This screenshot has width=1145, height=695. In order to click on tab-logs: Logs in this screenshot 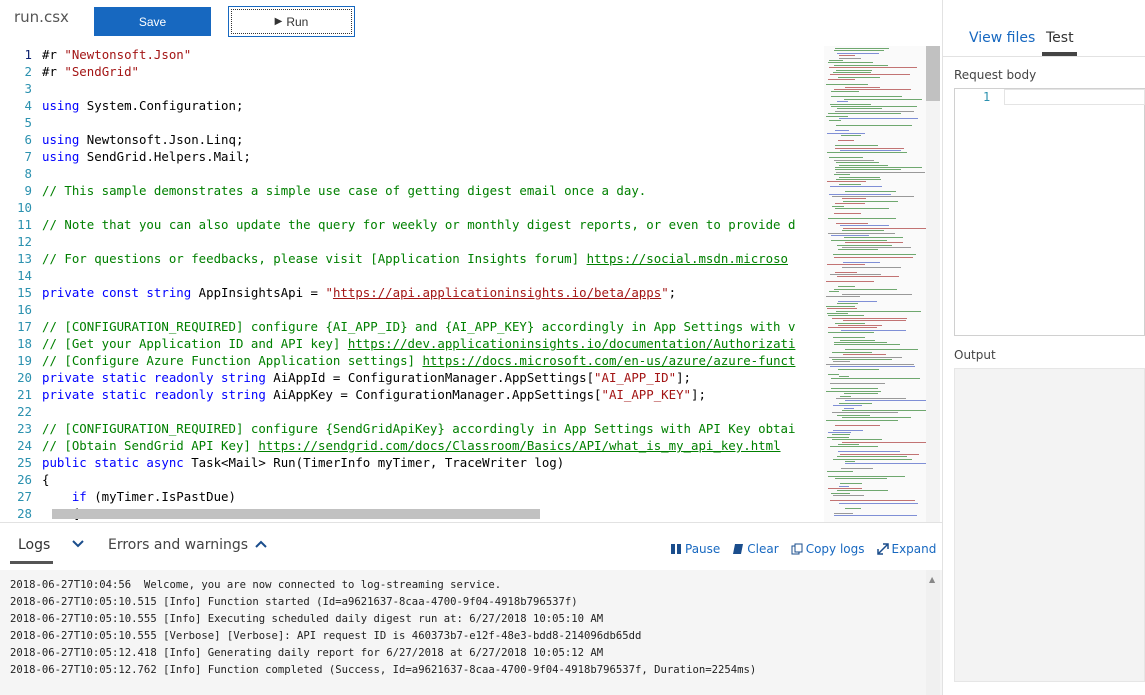, I will do `click(34, 545)`.